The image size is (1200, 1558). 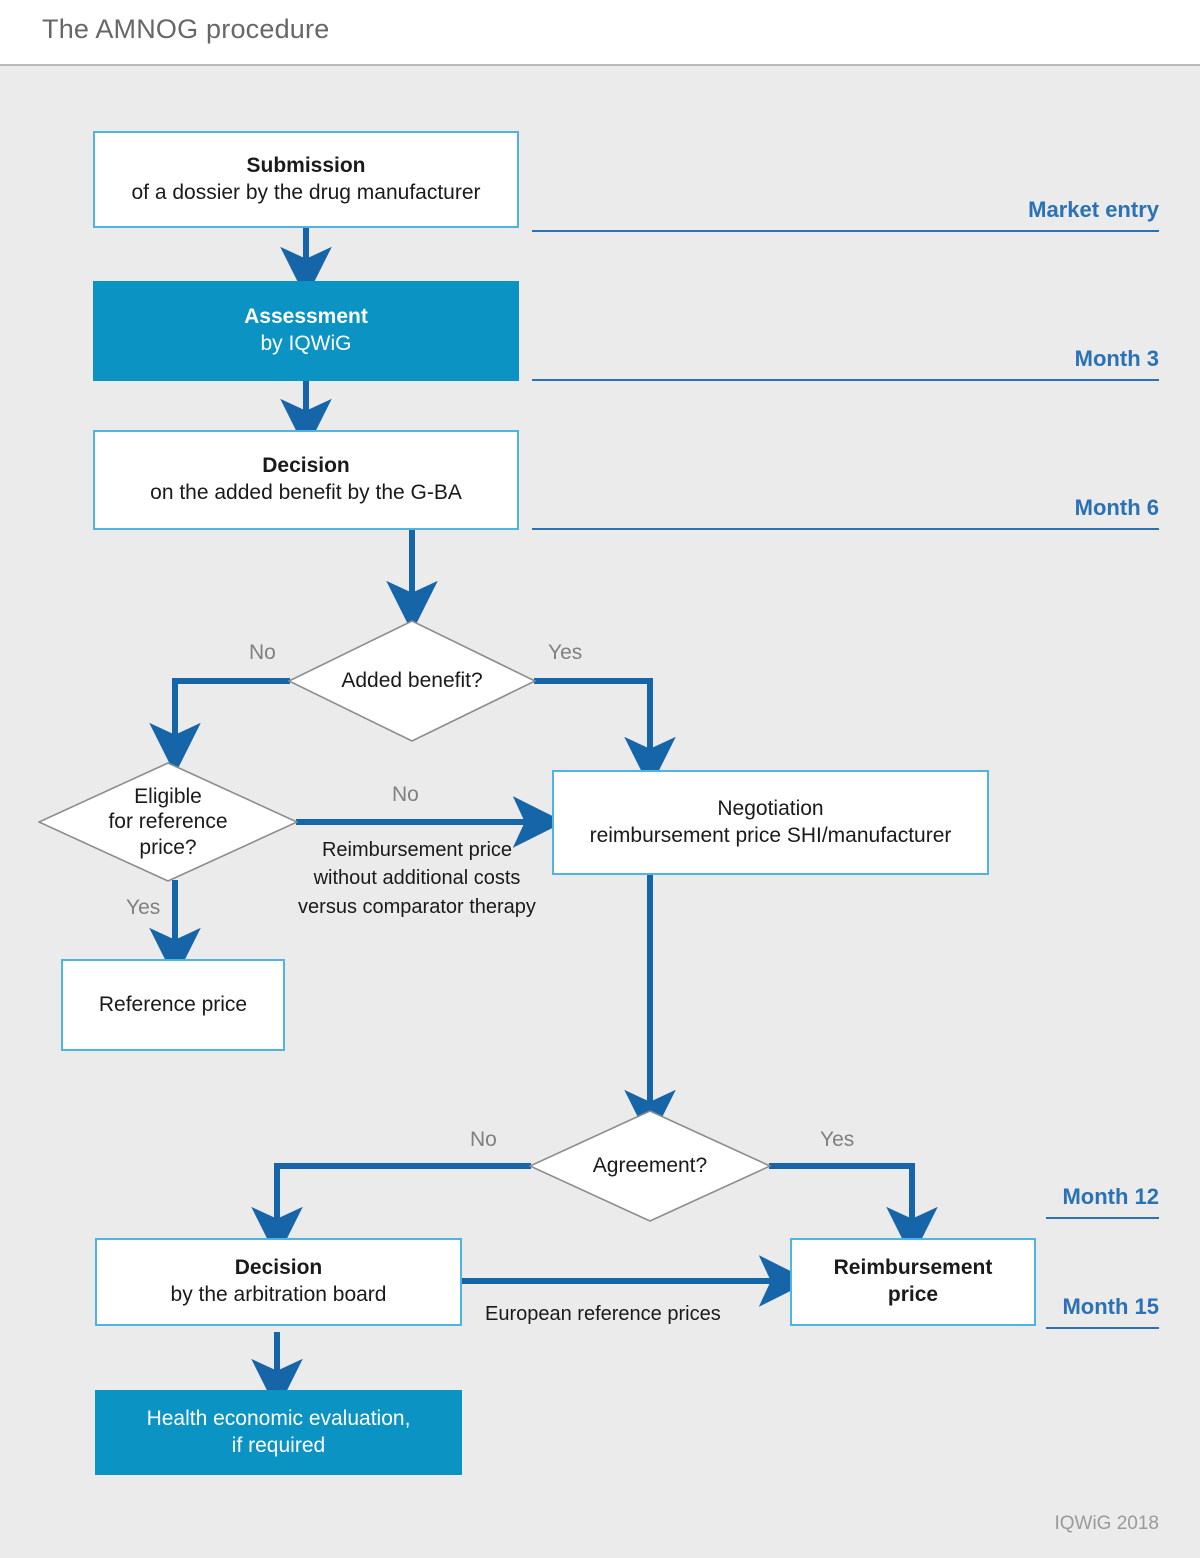 I want to click on node-assessment-title: Assessment, so click(x=306, y=317).